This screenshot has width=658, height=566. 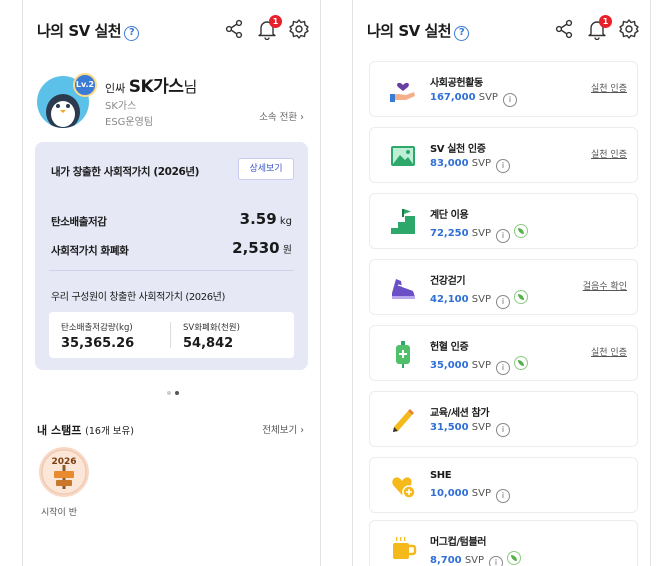 What do you see at coordinates (470, 429) in the screenshot?
I see `activity-points: 31,500 SVP i` at bounding box center [470, 429].